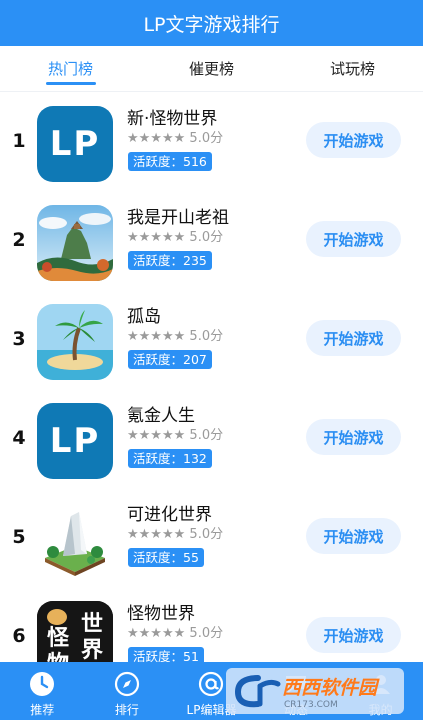 The width and height of the screenshot is (423, 720). I want to click on watermark-text: 西西软件园, so click(330, 687).